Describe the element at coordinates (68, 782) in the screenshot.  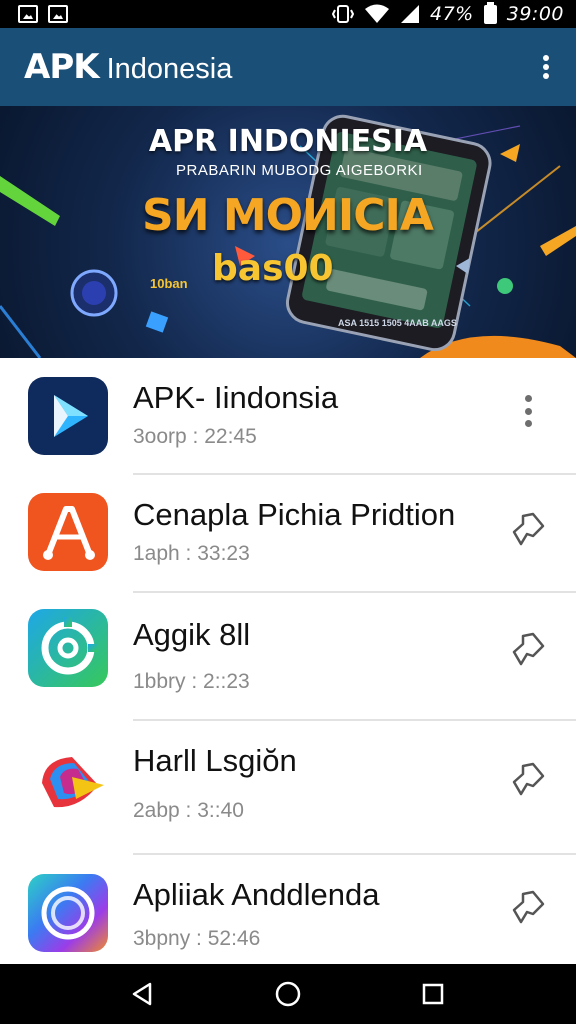
I see `colorful-cone-icon` at that location.